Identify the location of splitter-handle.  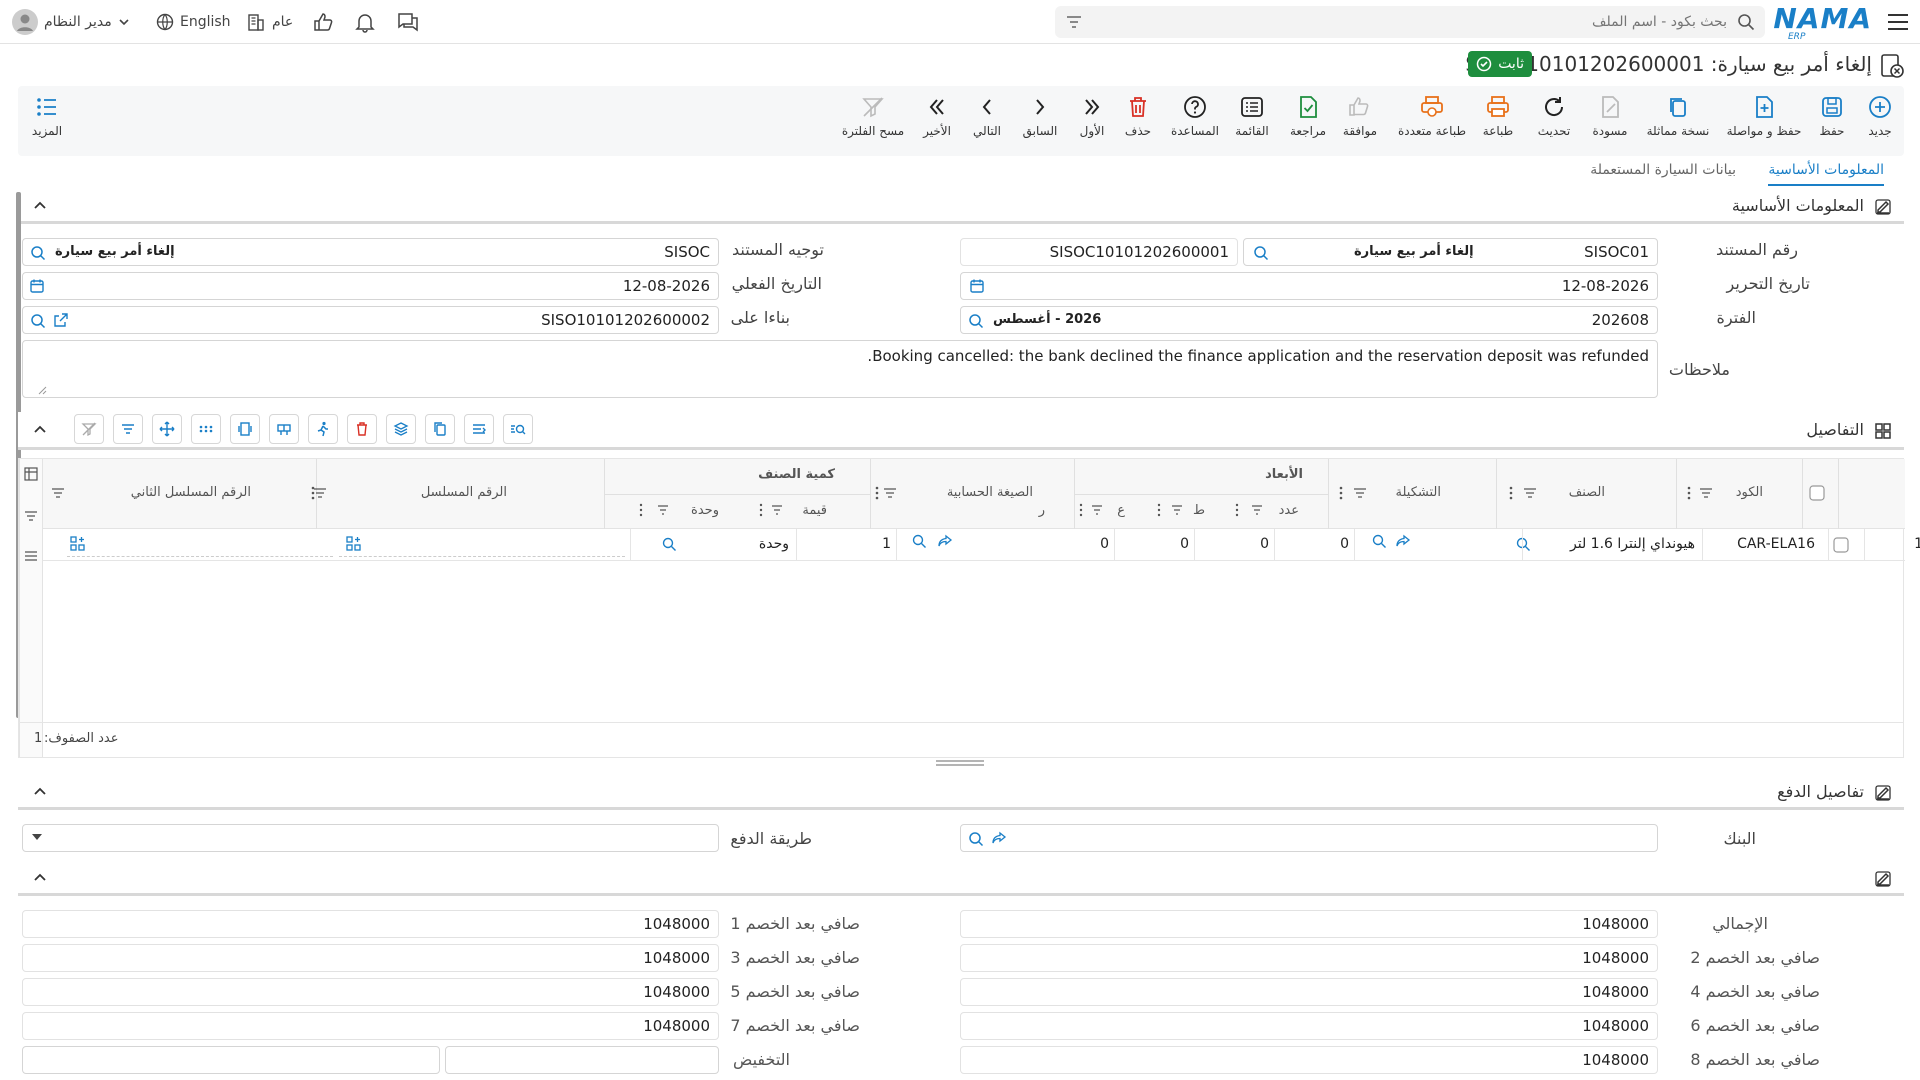
(960, 763).